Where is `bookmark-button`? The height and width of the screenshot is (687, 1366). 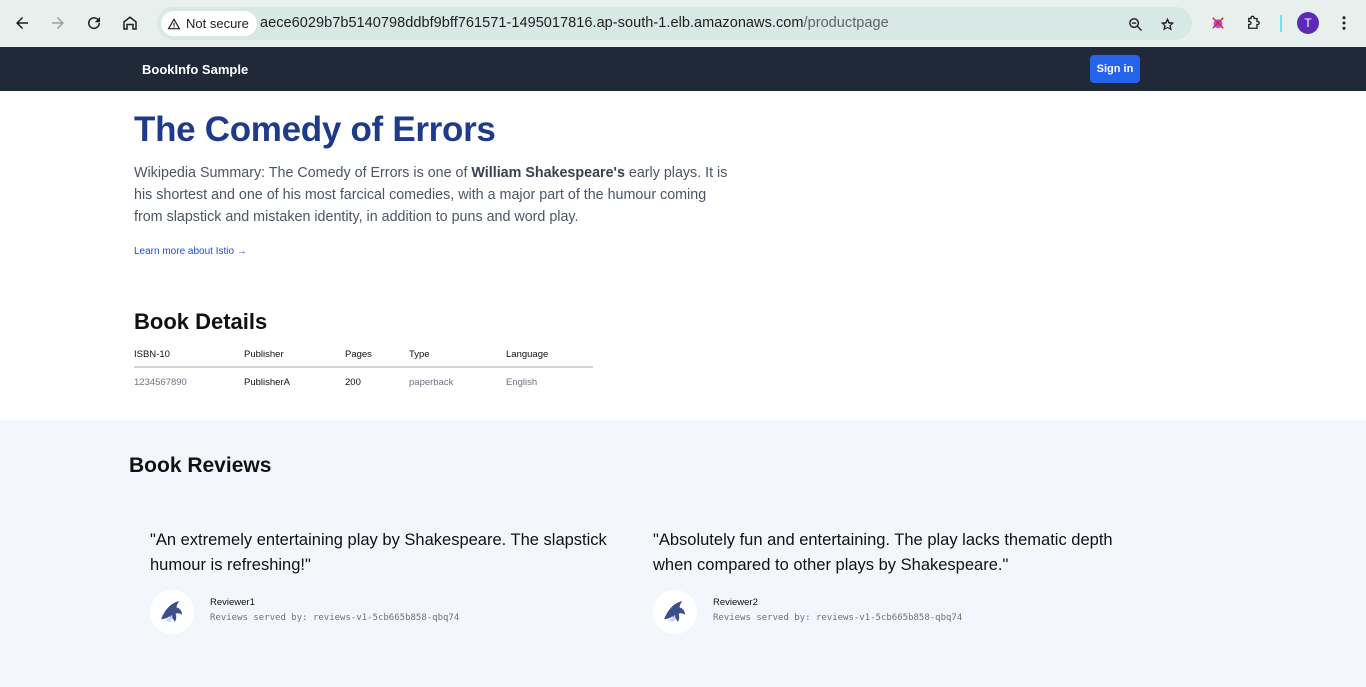
bookmark-button is located at coordinates (1167, 24).